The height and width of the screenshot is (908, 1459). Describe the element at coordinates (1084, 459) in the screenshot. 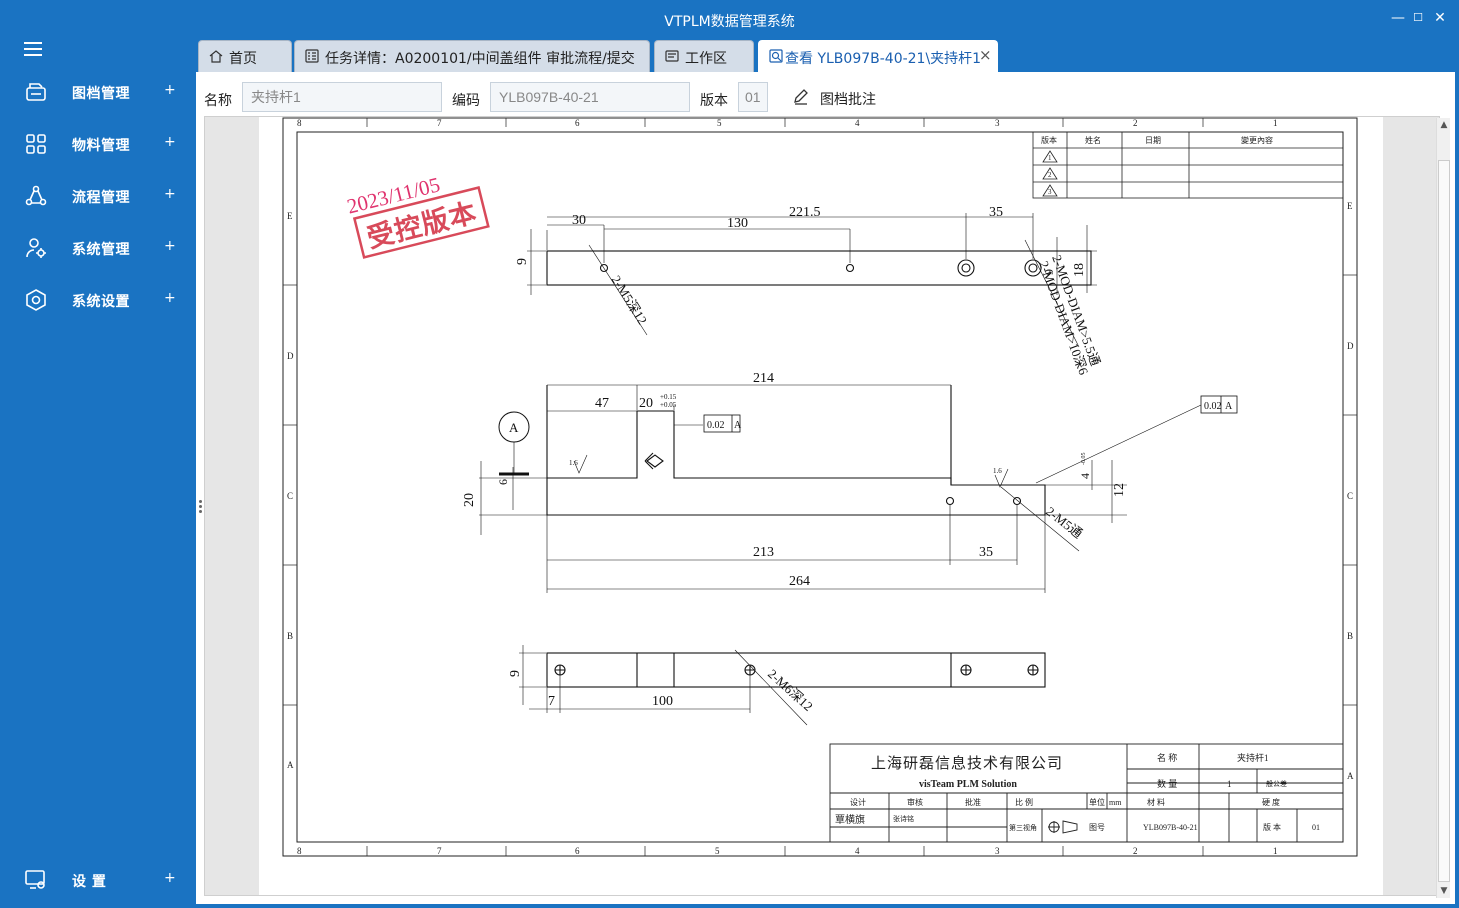

I see `dim-4-tolerance: -0.05` at that location.